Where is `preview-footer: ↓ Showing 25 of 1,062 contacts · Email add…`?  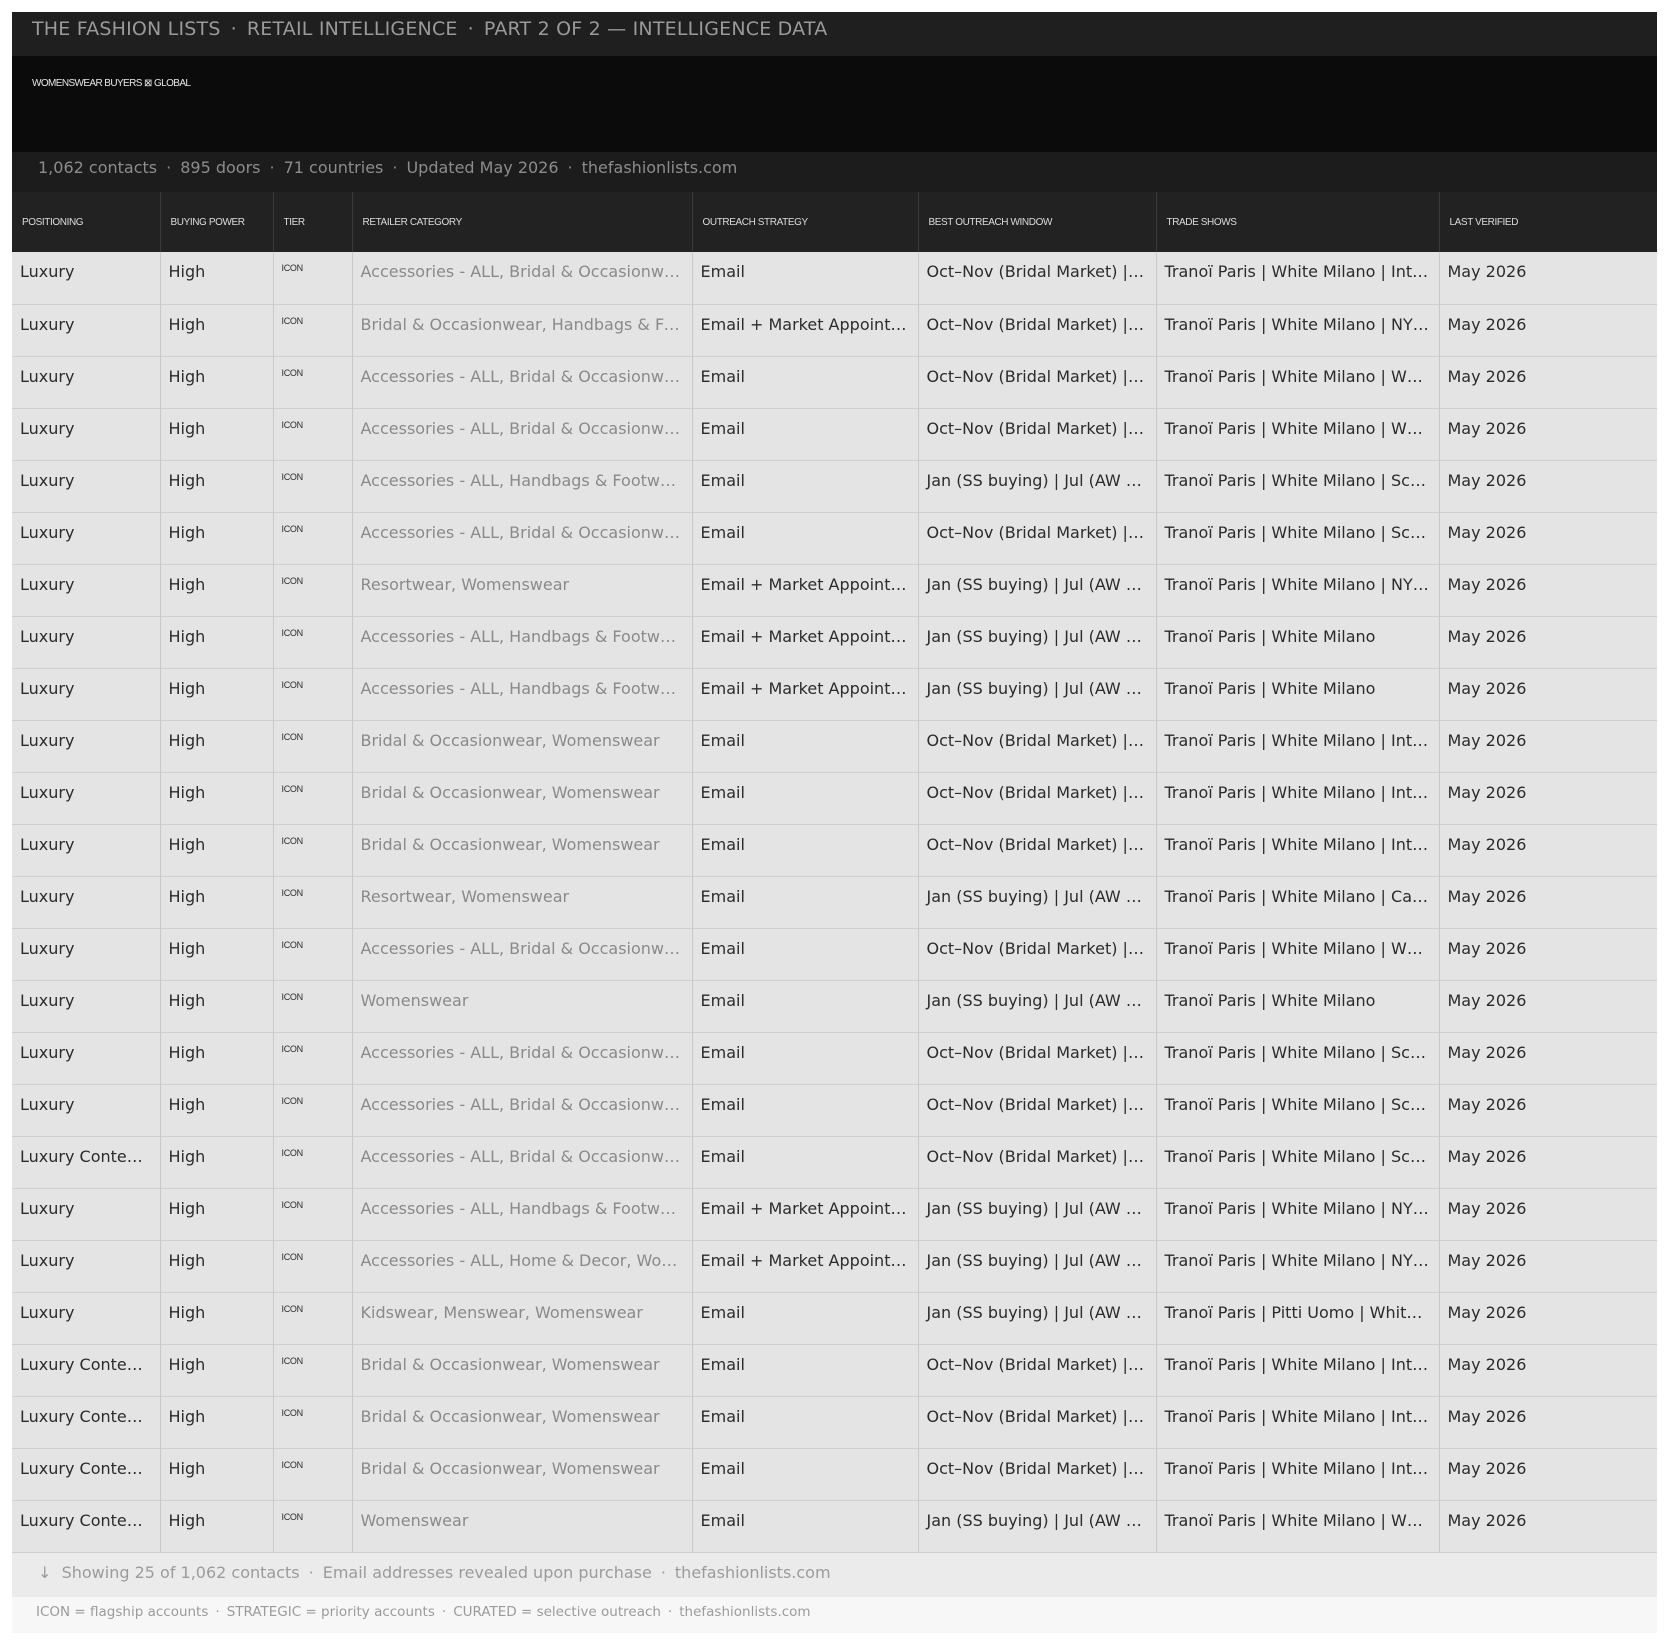
preview-footer: ↓ Showing 25 of 1,062 contacts · Email add… is located at coordinates (834, 1574).